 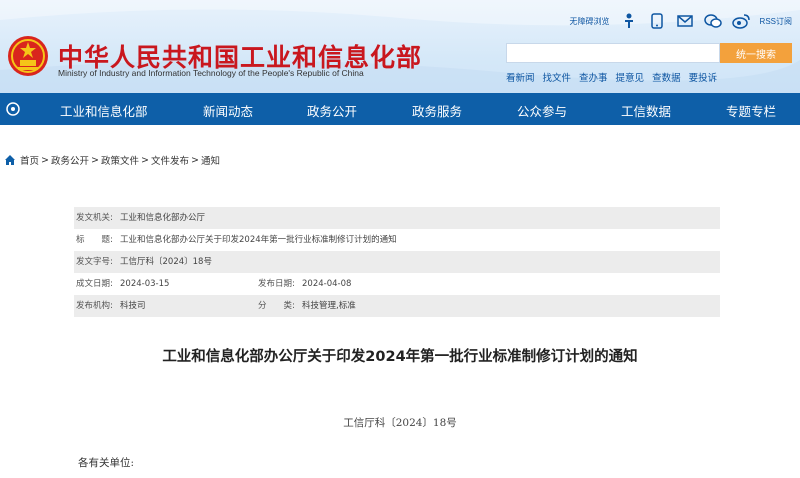 What do you see at coordinates (13, 109) in the screenshot?
I see `nav-home-icon` at bounding box center [13, 109].